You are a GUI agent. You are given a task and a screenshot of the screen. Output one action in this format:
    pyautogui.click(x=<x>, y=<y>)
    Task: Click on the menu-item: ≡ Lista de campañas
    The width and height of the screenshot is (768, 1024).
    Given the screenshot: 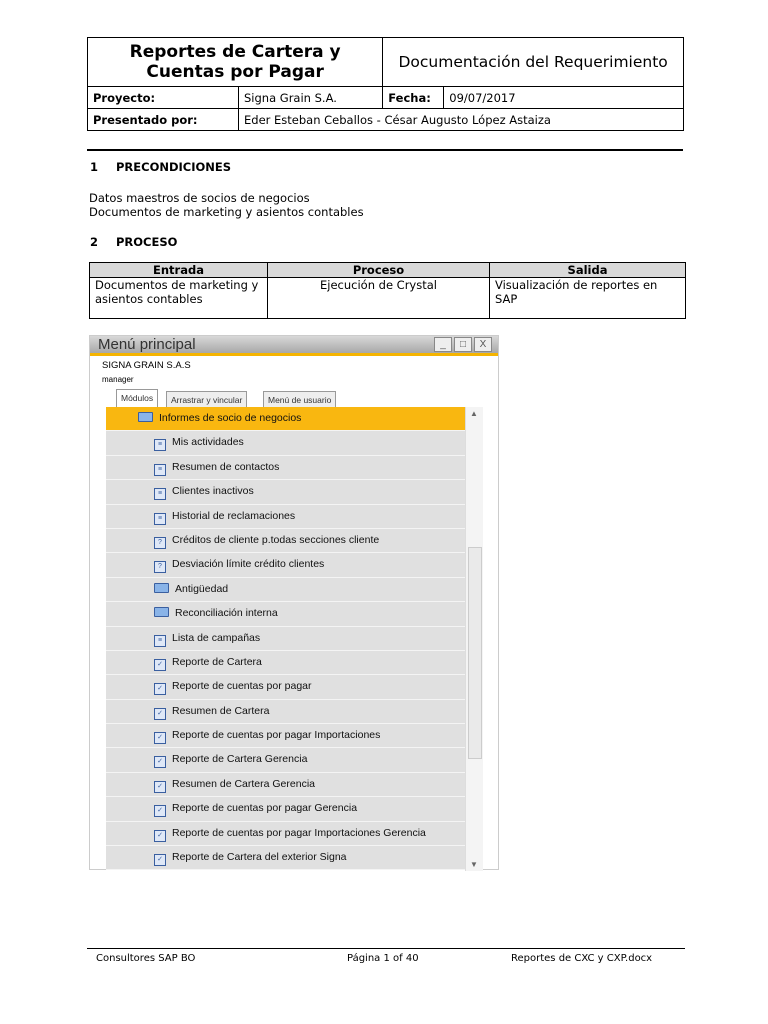 What is the action you would take?
    pyautogui.click(x=285, y=638)
    